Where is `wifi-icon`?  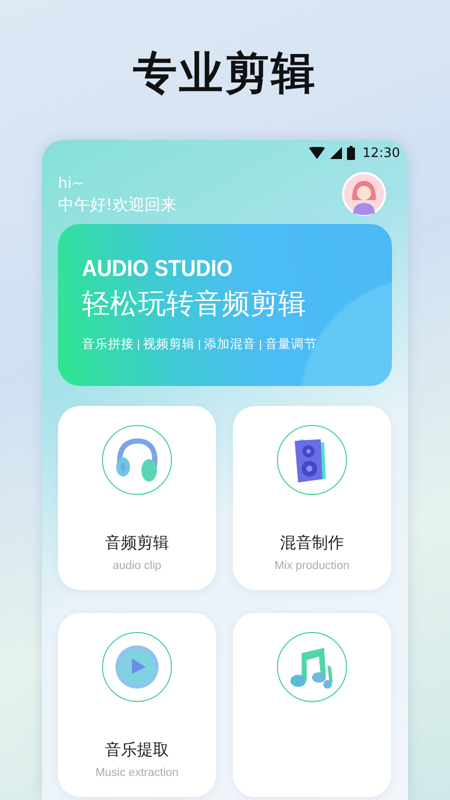 wifi-icon is located at coordinates (316, 153).